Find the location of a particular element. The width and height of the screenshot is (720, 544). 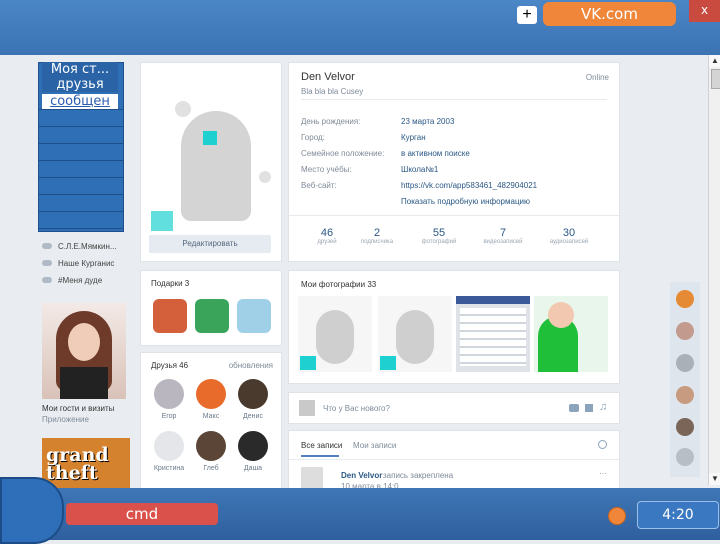

stats-divider is located at coordinates (454, 215).